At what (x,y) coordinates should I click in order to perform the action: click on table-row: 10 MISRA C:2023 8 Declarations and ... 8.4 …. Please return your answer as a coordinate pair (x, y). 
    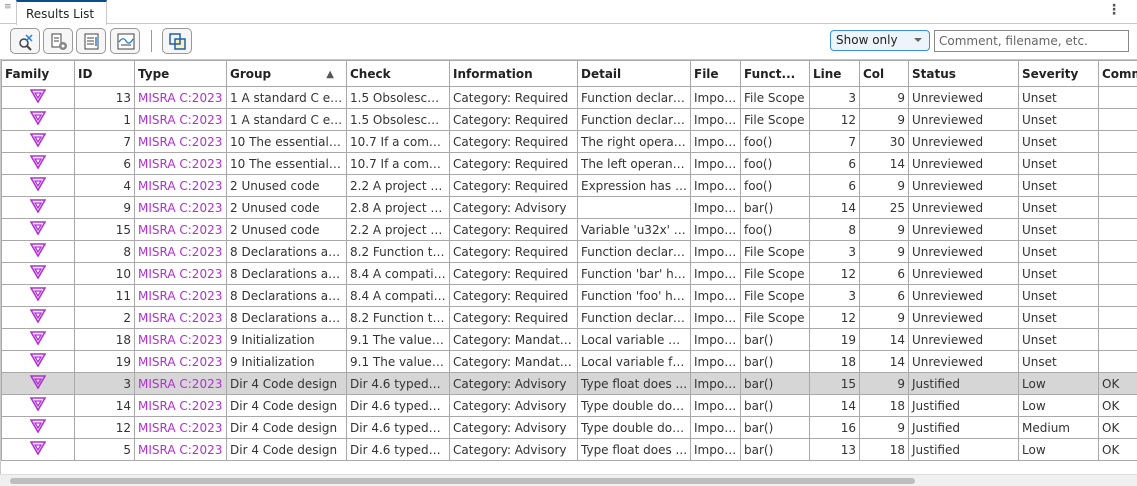
    Looking at the image, I should click on (569, 273).